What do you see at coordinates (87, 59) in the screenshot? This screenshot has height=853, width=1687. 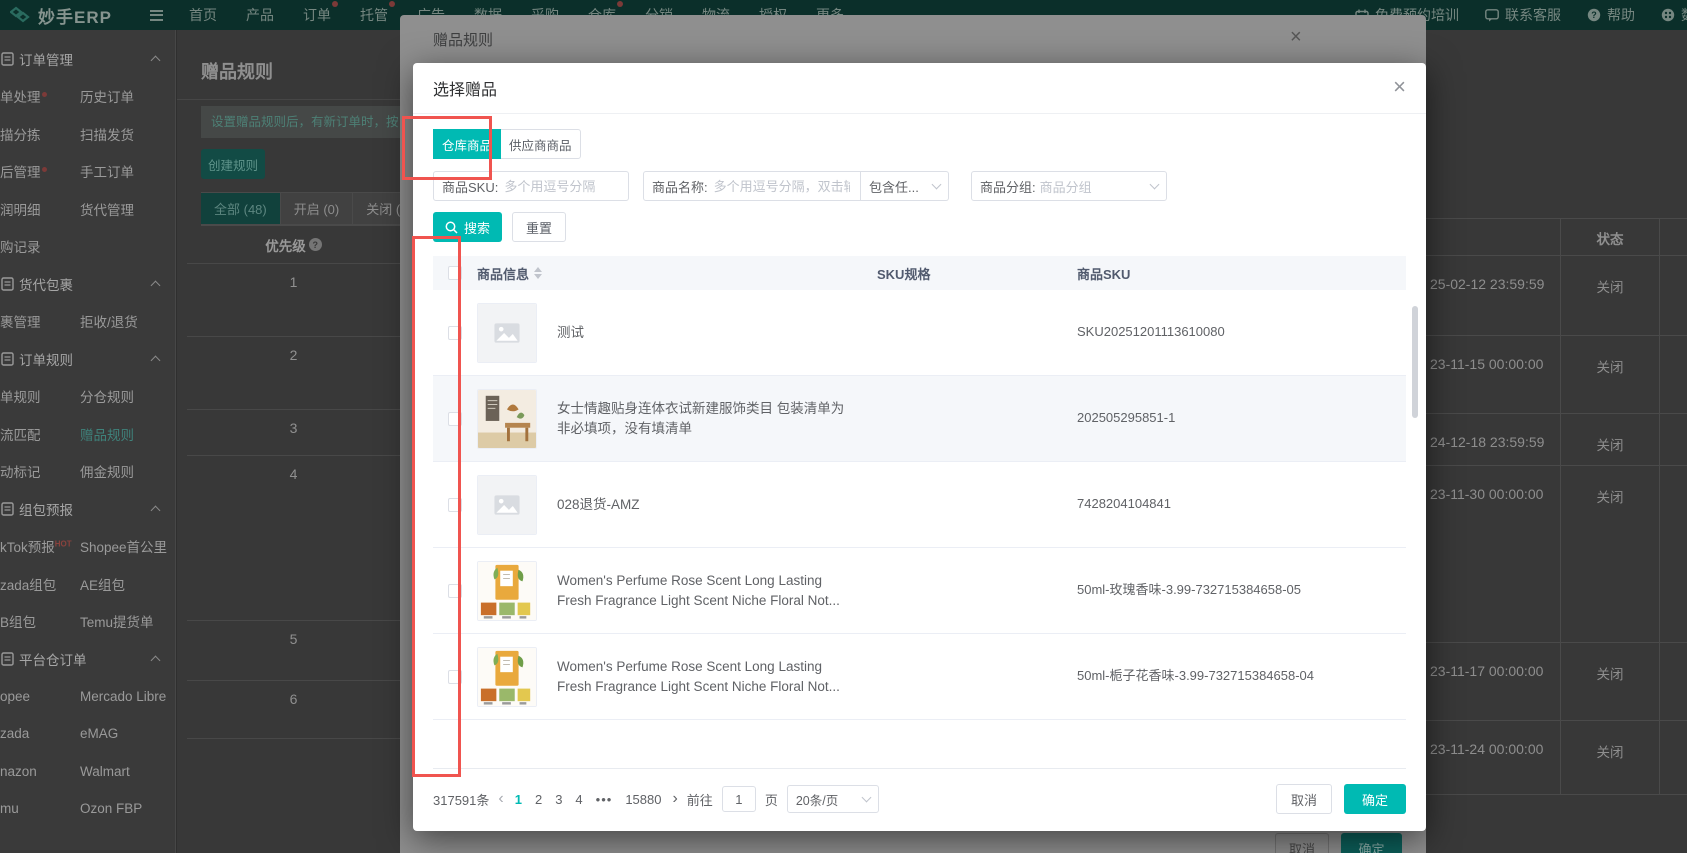 I see `sidebar-section: 订单管理` at bounding box center [87, 59].